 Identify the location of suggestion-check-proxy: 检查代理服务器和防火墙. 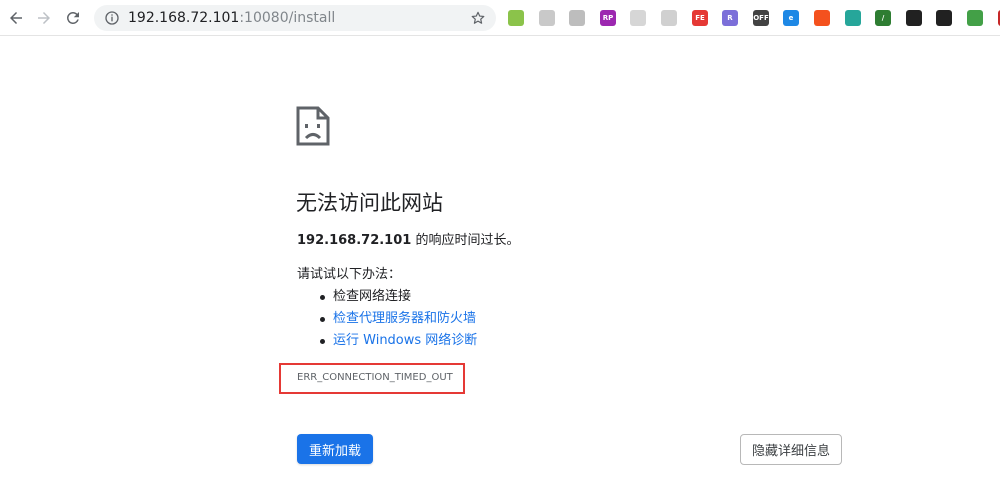
(397, 320).